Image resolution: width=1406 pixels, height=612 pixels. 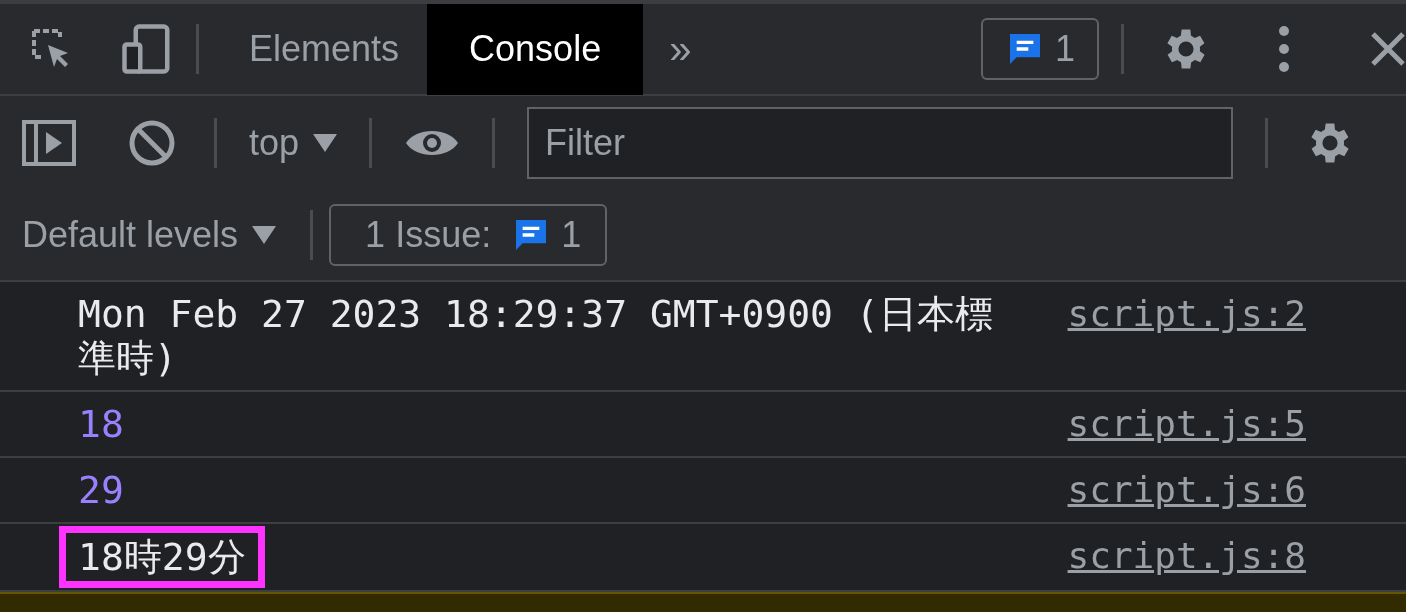 I want to click on console-number: 18, so click(x=101, y=424).